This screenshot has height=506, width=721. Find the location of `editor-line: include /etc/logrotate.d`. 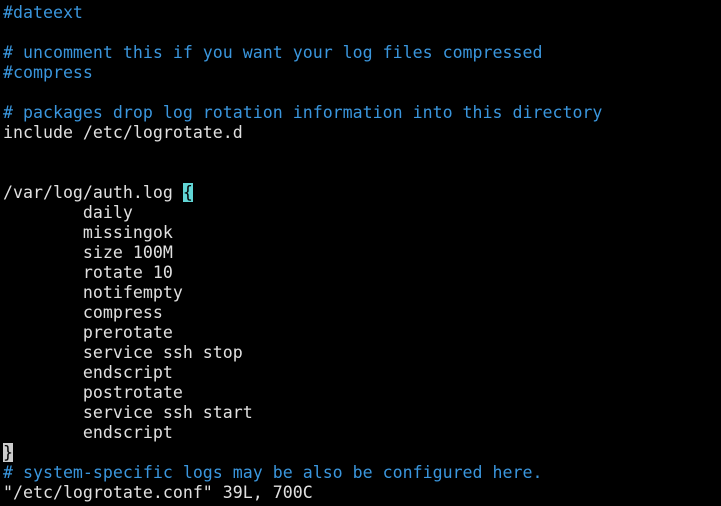

editor-line: include /etc/logrotate.d is located at coordinates (361, 133).